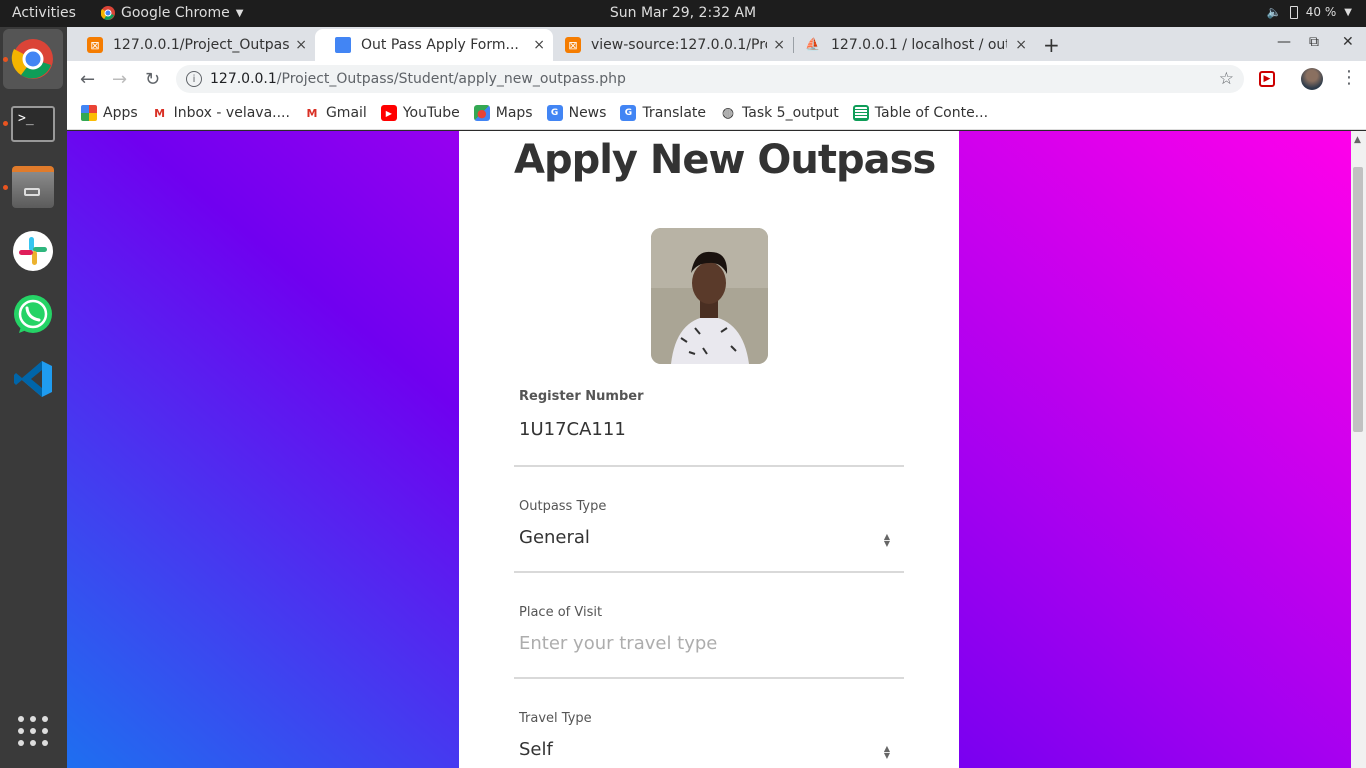 This screenshot has width=1366, height=768. I want to click on register-number-value: 1U17CA111, so click(572, 429).